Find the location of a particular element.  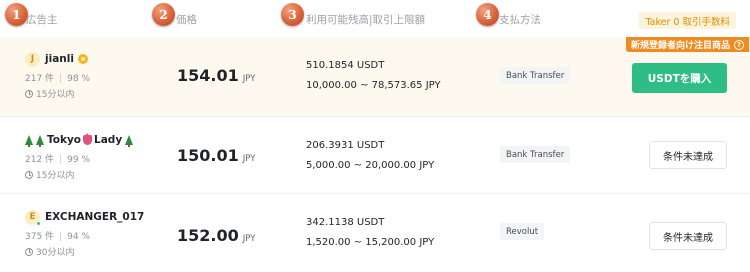

price-cell: 154.01 JPY is located at coordinates (216, 75).